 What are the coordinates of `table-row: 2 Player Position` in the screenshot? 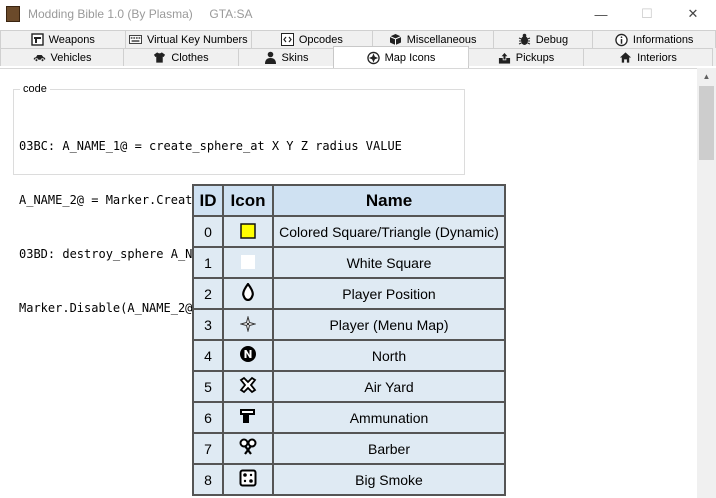 It's located at (349, 293).